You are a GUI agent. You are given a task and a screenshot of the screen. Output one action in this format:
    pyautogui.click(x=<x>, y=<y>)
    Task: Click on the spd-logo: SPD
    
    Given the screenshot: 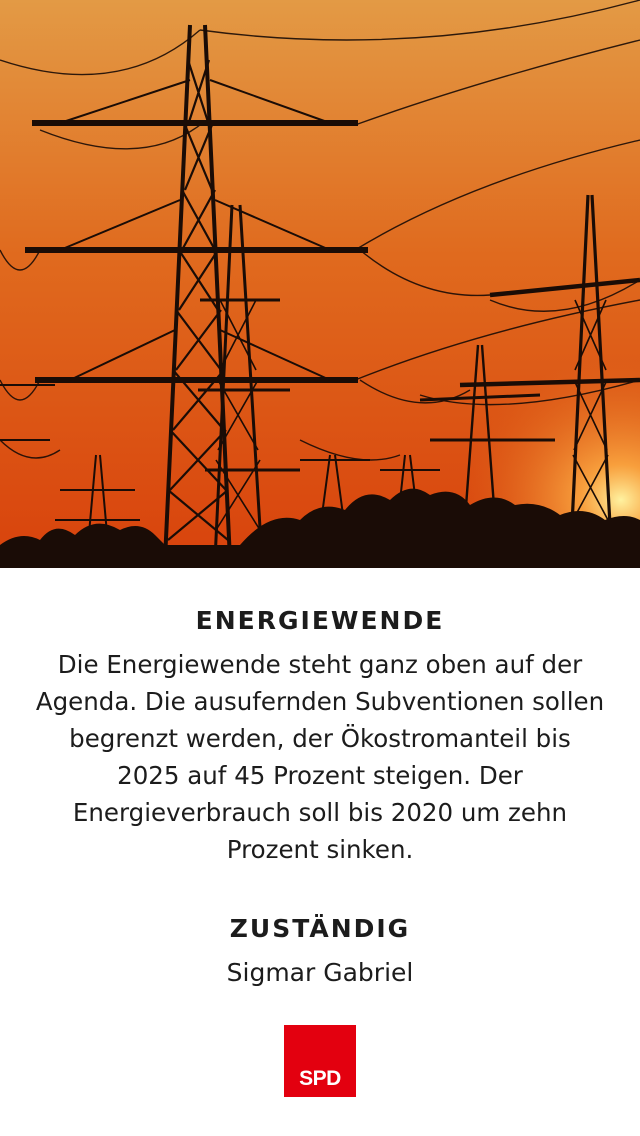 What is the action you would take?
    pyautogui.click(x=320, y=1061)
    